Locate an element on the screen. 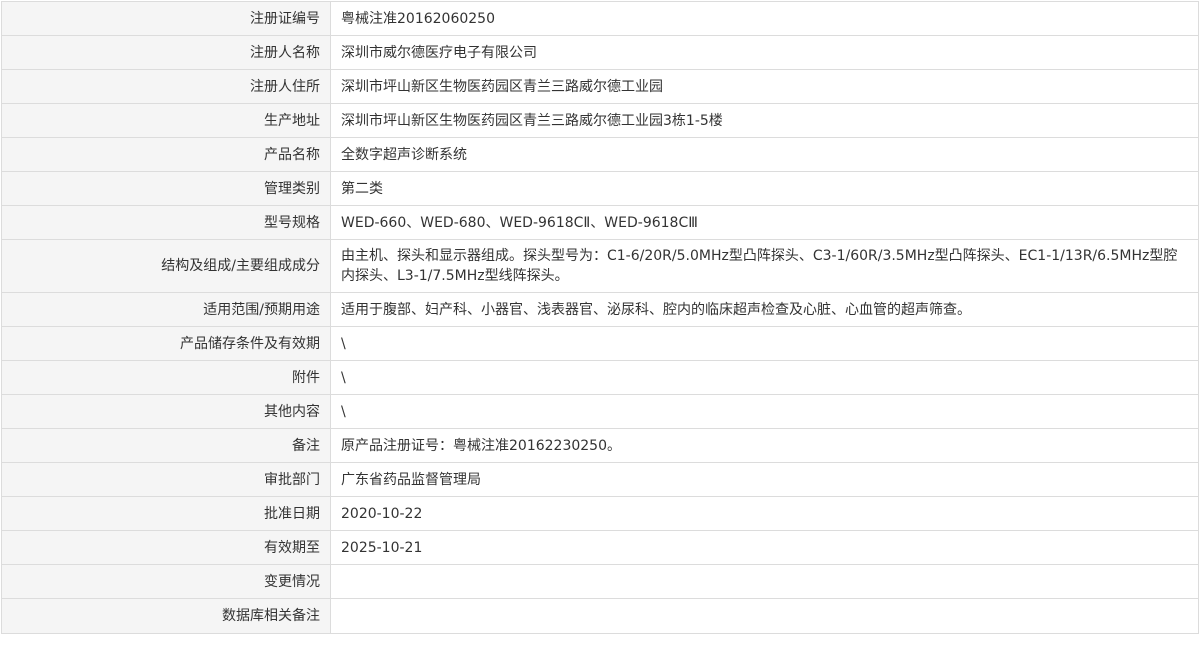 Image resolution: width=1200 pixels, height=658 pixels. table-row-approval-department: 审批部门 广东省药品监督管理局 is located at coordinates (600, 479).